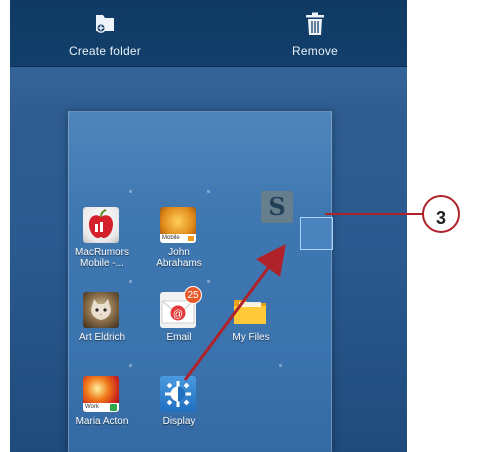 The image size is (477, 452). I want to click on remove-button: Remove, so click(315, 34).